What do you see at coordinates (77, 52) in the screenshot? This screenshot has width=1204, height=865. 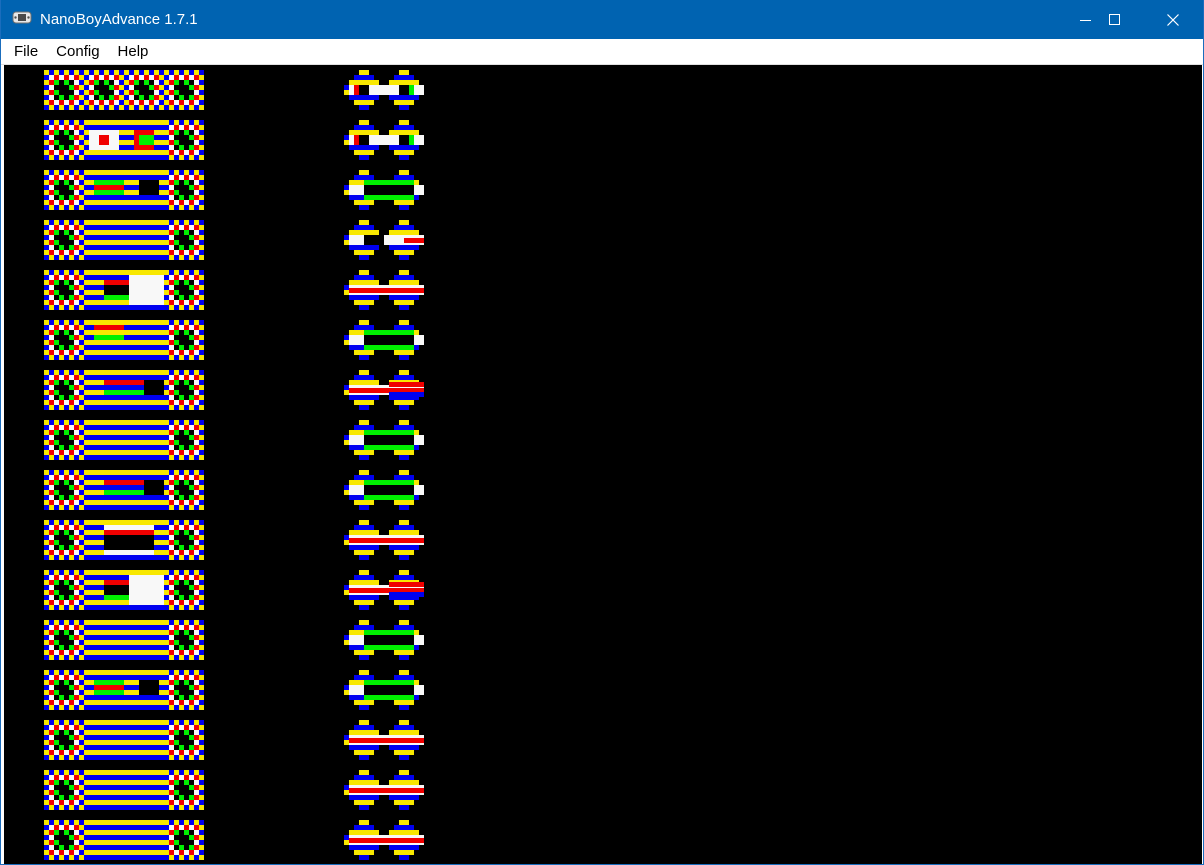 I see `menu-config: Config` at bounding box center [77, 52].